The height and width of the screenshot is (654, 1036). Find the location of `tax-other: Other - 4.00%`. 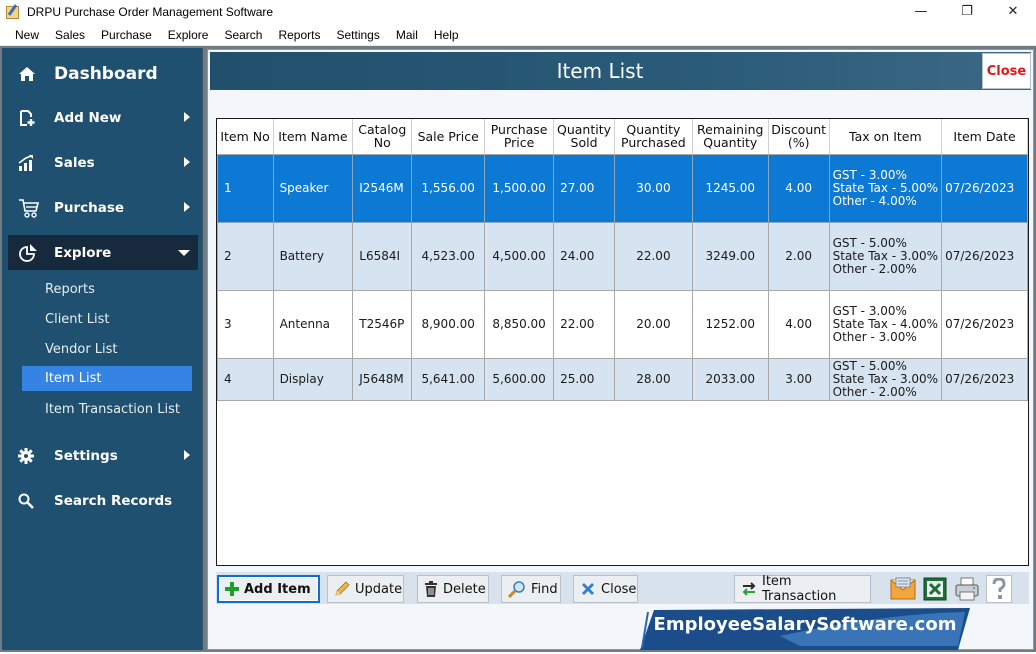

tax-other: Other - 4.00% is located at coordinates (874, 200).